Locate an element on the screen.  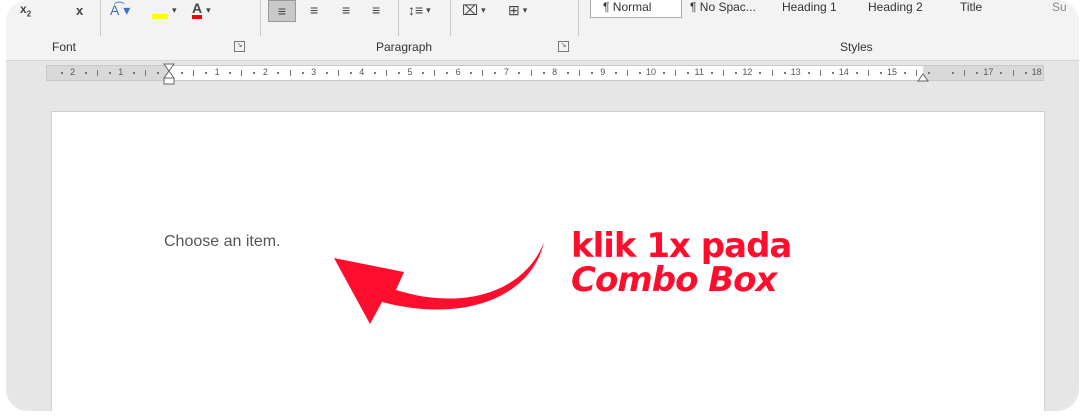
horizontal-ruler: 2 1 1 2 3 4 5 6 7 8 9 10 11 12 13 14 15 17 18 is located at coordinates (545, 74).